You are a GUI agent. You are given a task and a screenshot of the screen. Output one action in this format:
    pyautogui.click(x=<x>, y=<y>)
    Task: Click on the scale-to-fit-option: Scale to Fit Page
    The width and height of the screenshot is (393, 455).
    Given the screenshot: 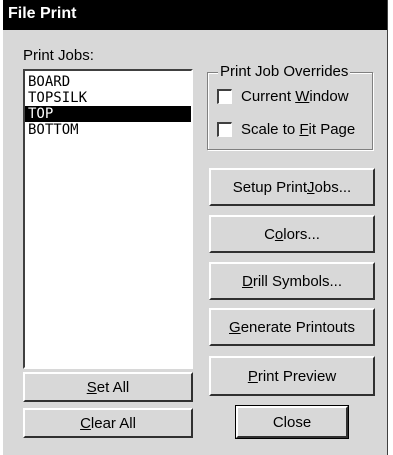 What is the action you would take?
    pyautogui.click(x=286, y=129)
    